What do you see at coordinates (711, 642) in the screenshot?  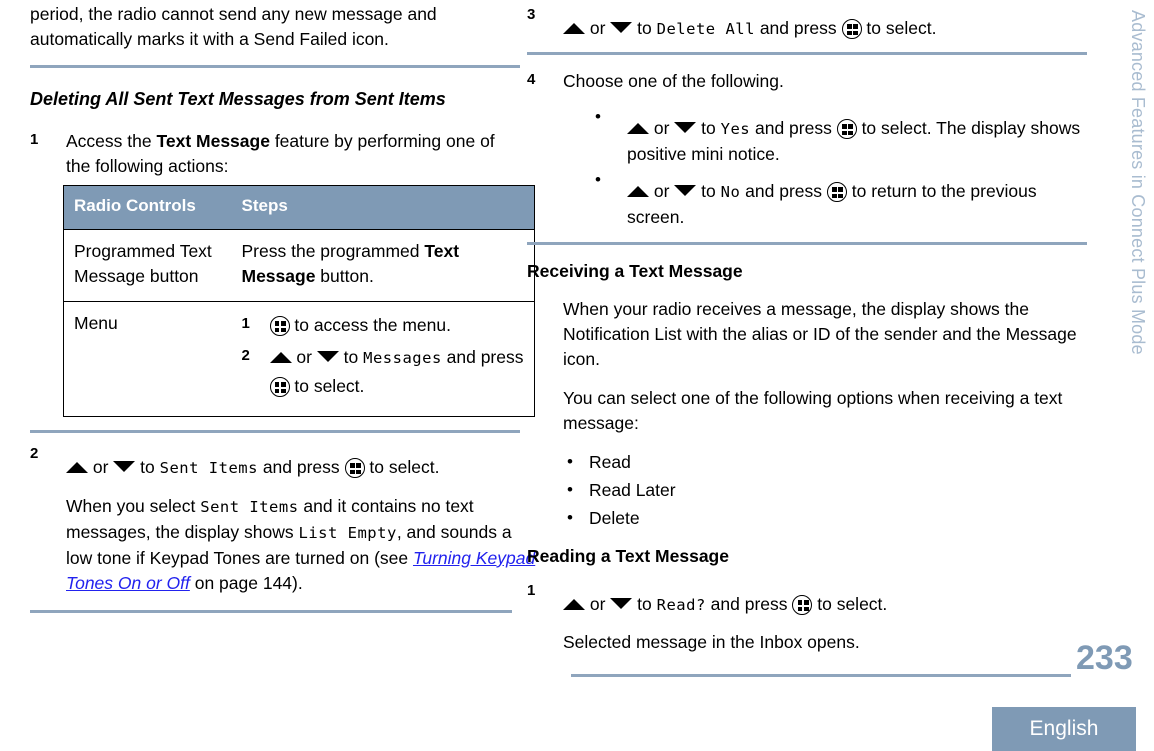 I see `reading-result-text: Selected message in the Inbox opens.` at bounding box center [711, 642].